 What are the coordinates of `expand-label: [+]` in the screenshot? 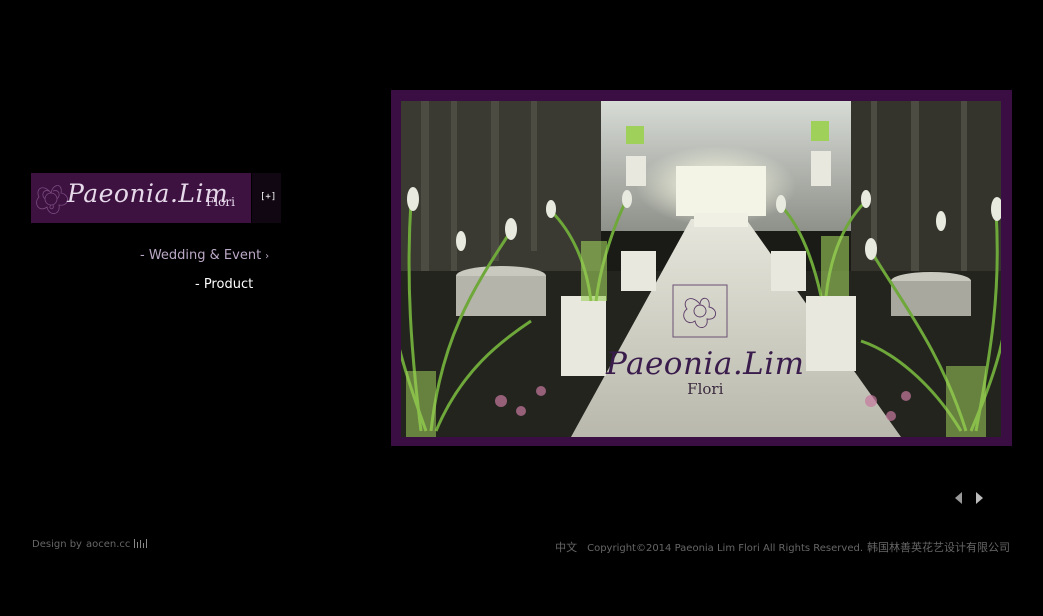 It's located at (268, 197).